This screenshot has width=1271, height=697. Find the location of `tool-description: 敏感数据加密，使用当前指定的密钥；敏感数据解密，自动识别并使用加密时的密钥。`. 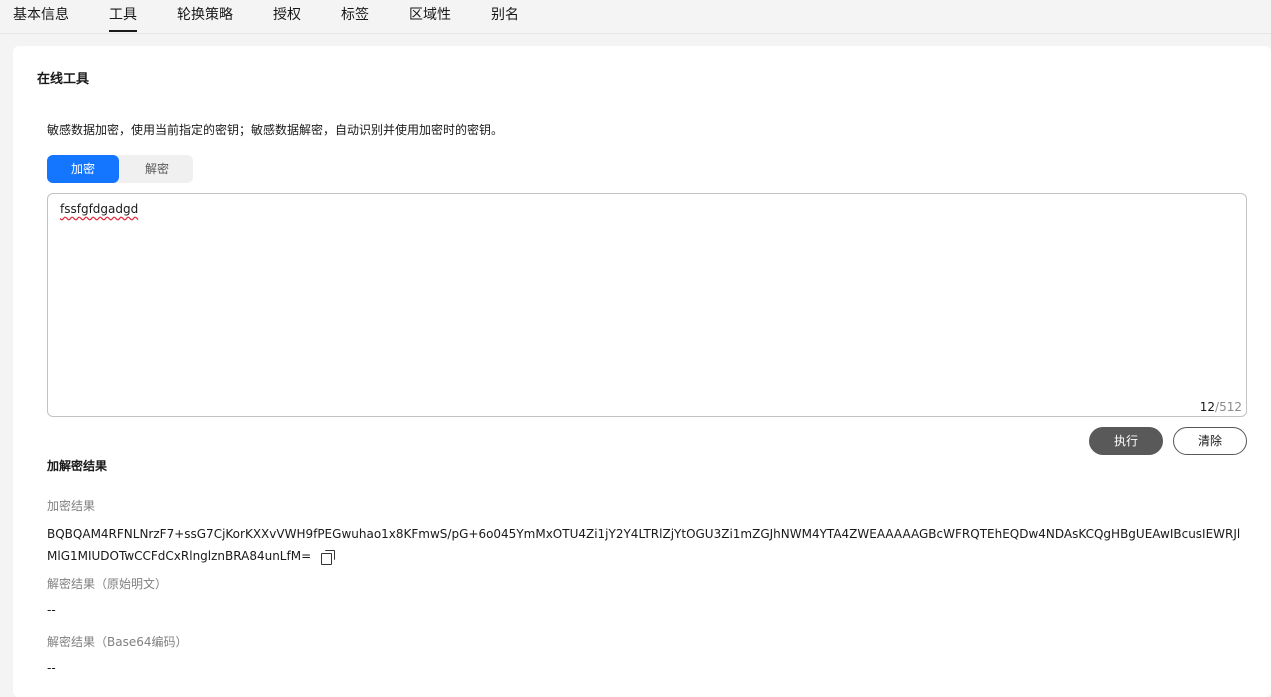

tool-description: 敏感数据加密，使用当前指定的密钥；敏感数据解密，自动识别并使用加密时的密钥。 is located at coordinates (275, 130).